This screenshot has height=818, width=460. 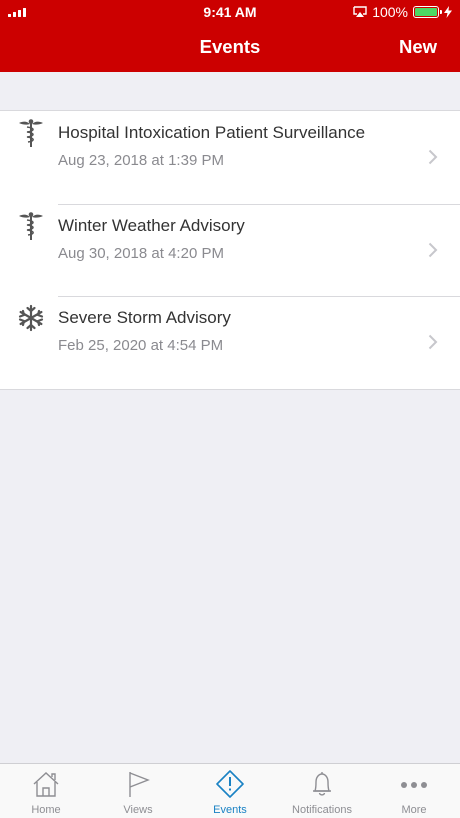 What do you see at coordinates (322, 810) in the screenshot?
I see `tab-label: Notifications` at bounding box center [322, 810].